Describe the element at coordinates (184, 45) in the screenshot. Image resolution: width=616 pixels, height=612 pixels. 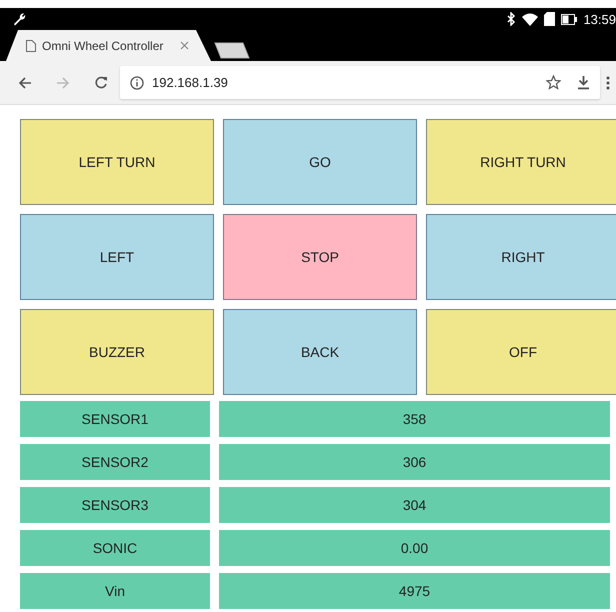
I see `close-icon` at that location.